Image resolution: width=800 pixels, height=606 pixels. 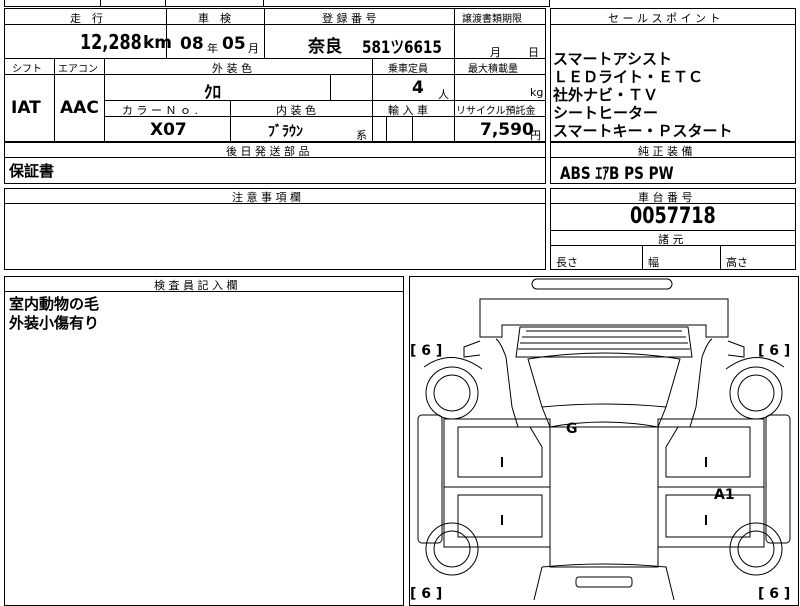 I want to click on damage-code-windshield: G, so click(x=572, y=429).